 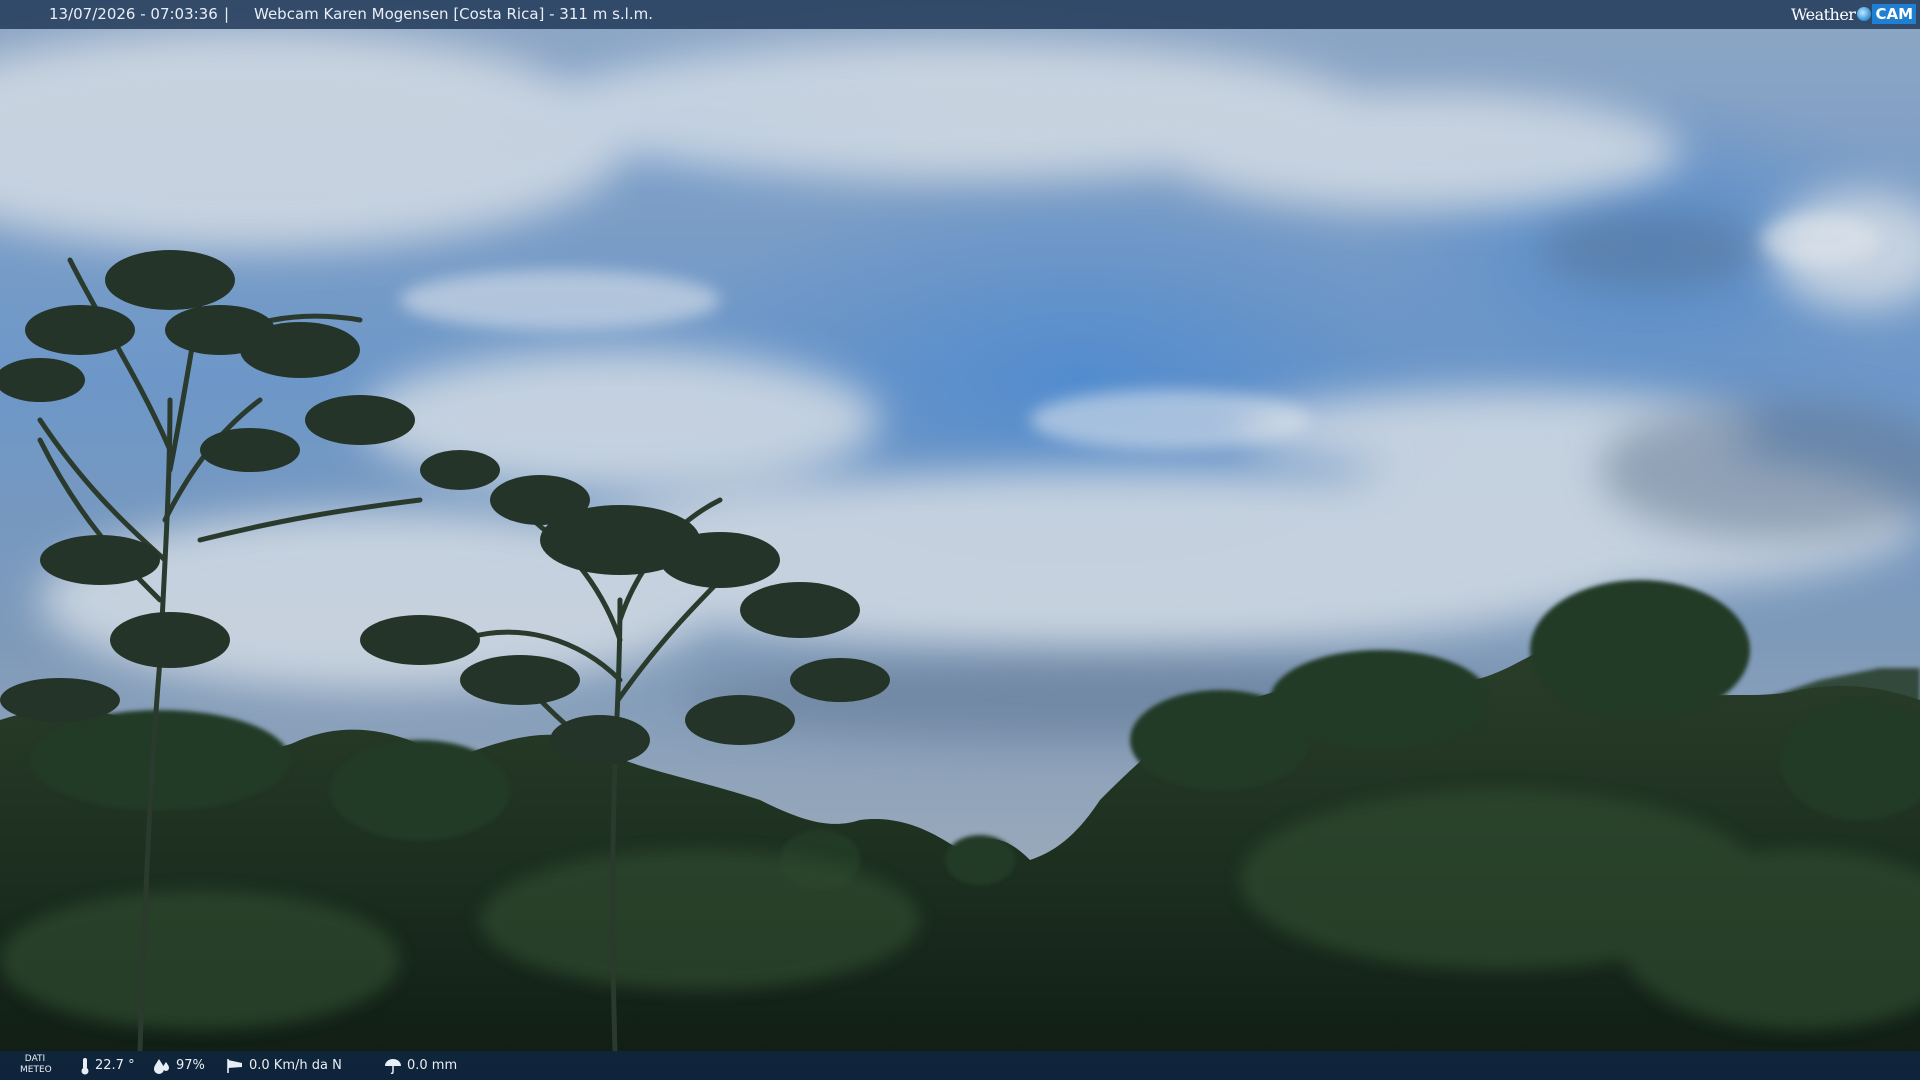 I want to click on timestamp: 13/07/2026 - 07:03:36, so click(x=133, y=14).